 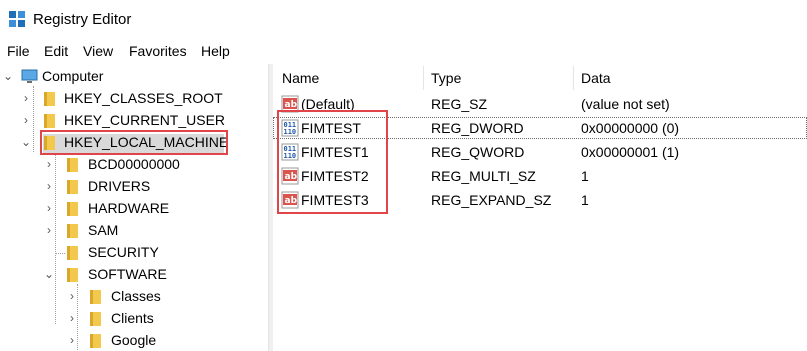 I want to click on tree-label: Google, so click(x=134, y=340).